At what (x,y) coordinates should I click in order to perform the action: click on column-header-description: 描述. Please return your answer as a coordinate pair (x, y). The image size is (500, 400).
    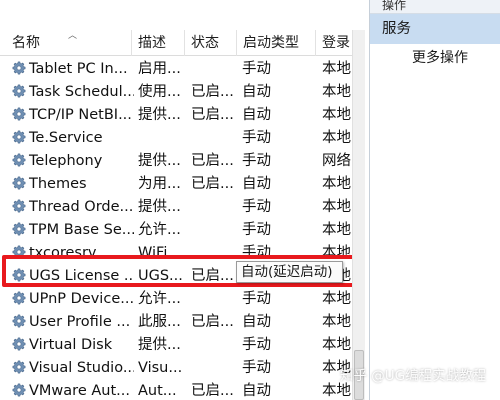
    Looking at the image, I should click on (158, 43).